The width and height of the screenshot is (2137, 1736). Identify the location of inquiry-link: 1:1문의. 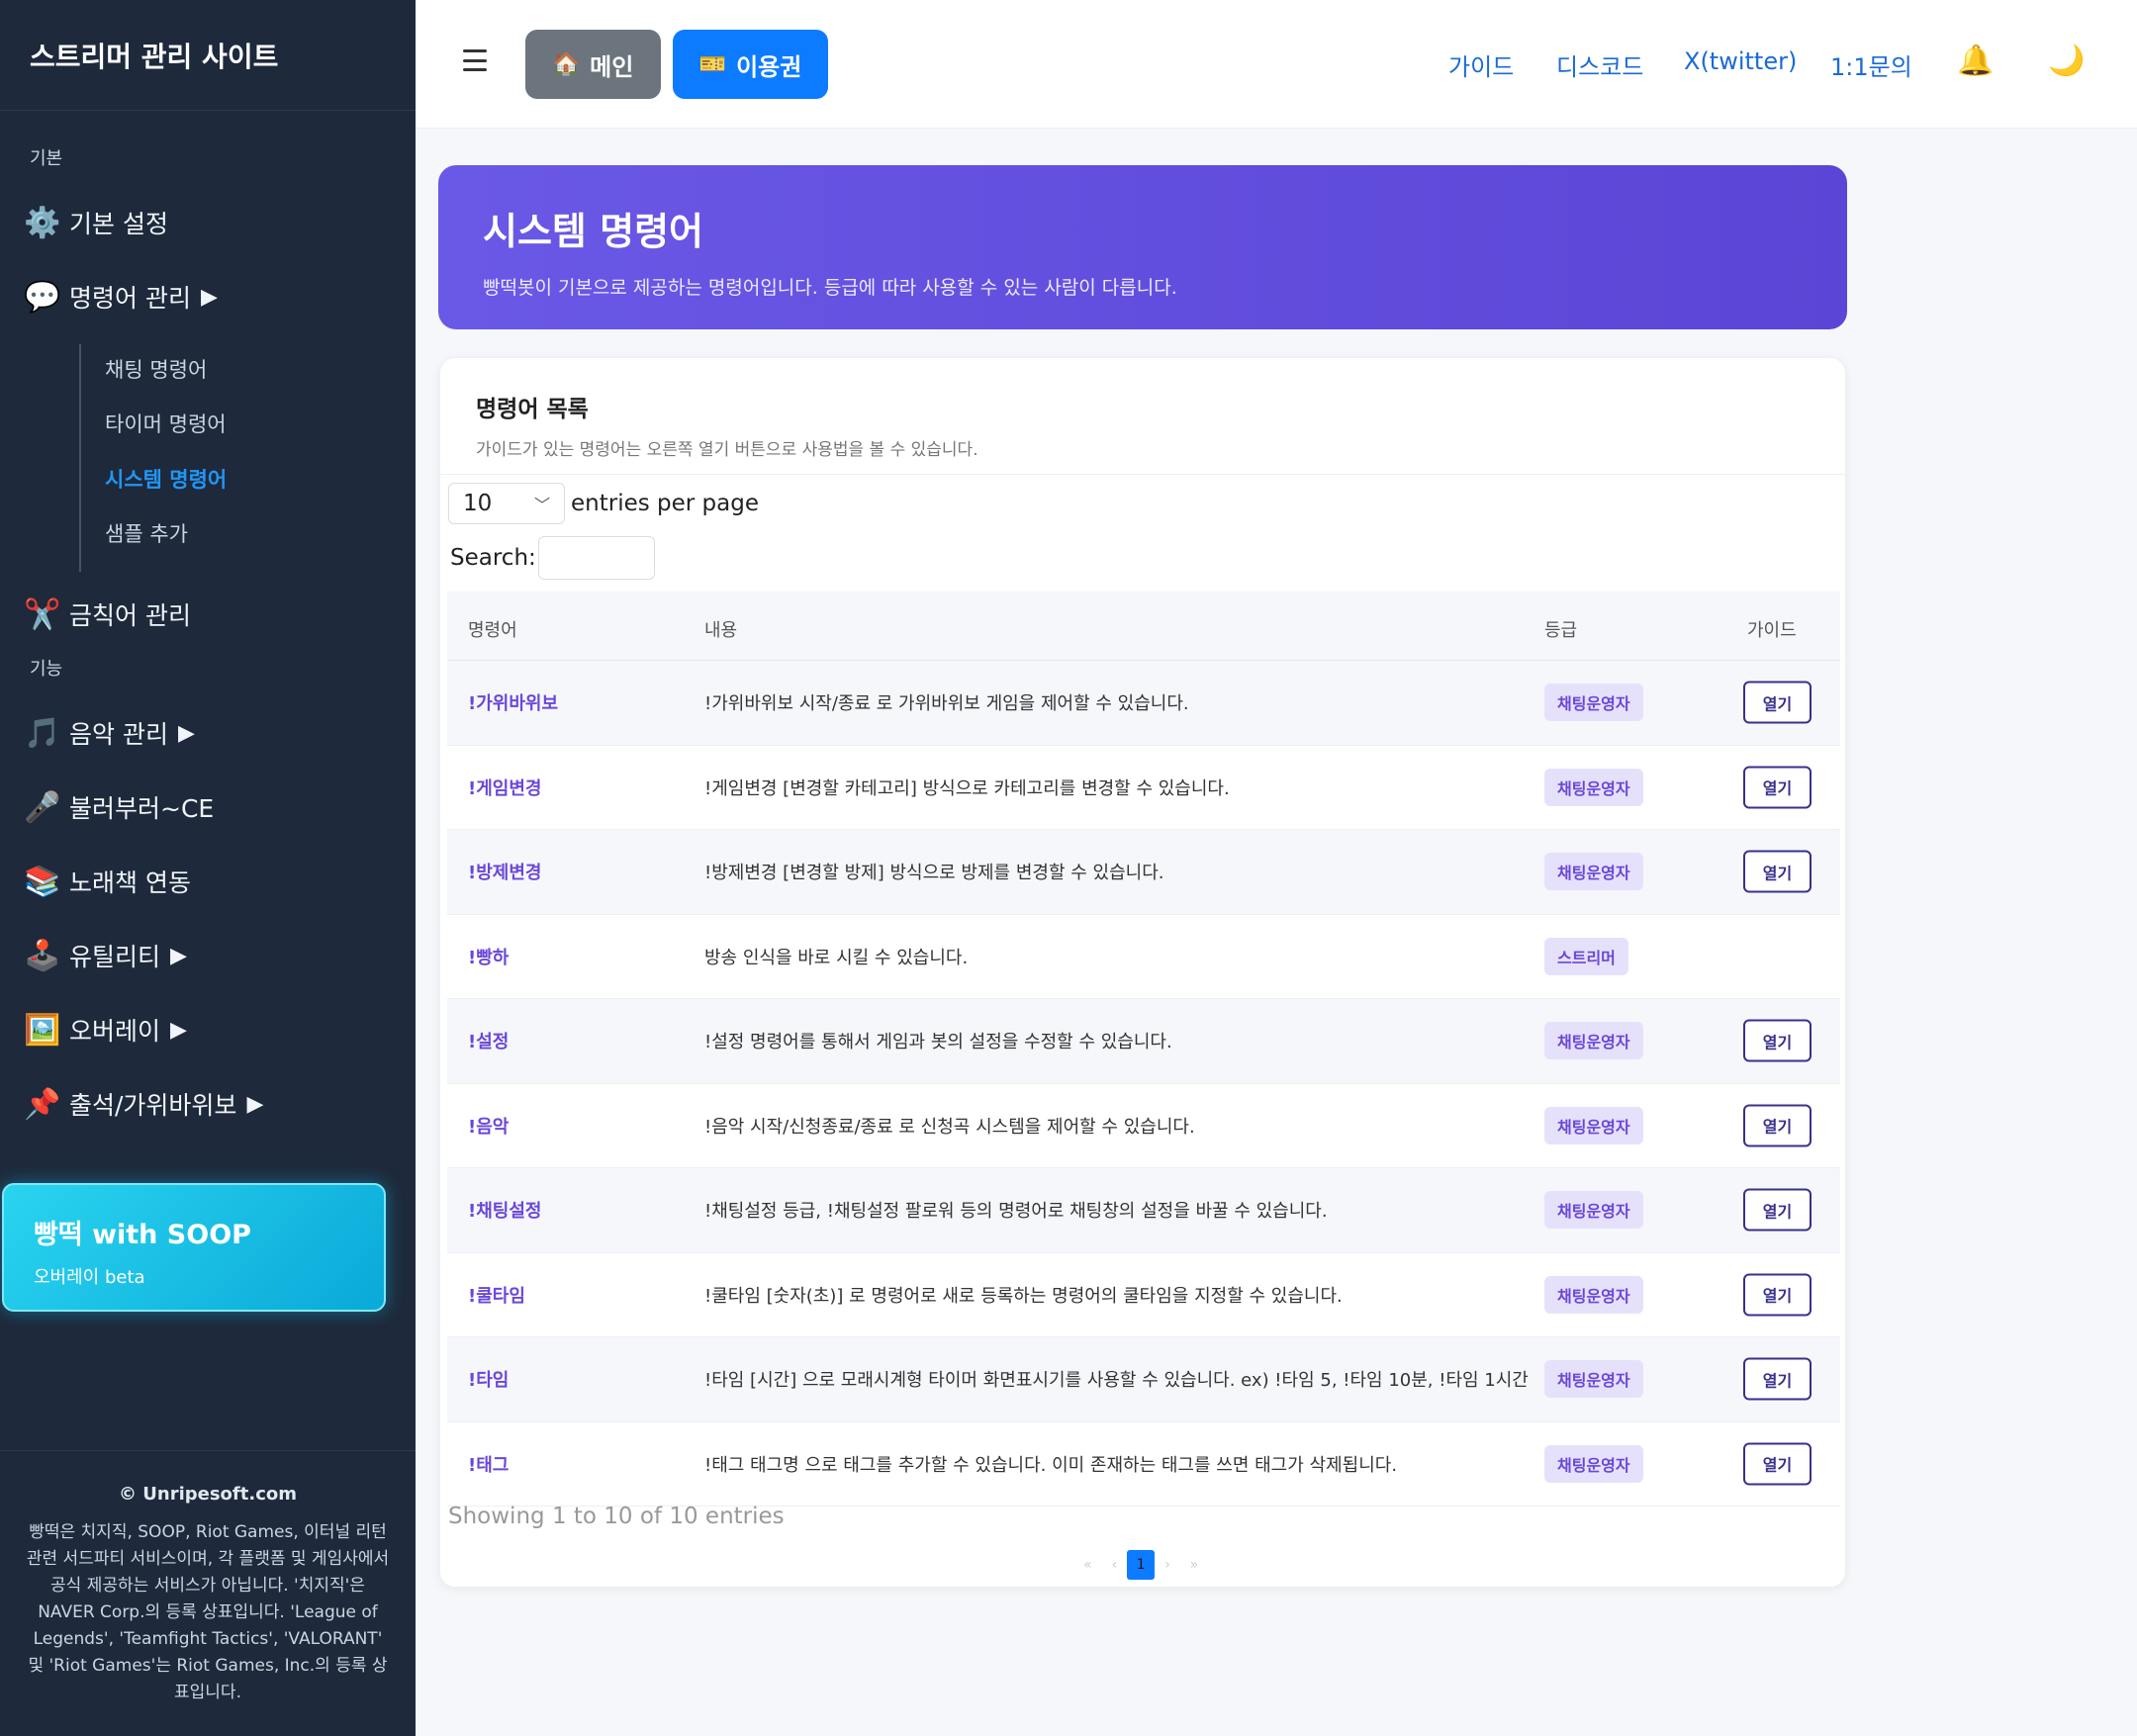
(1871, 64).